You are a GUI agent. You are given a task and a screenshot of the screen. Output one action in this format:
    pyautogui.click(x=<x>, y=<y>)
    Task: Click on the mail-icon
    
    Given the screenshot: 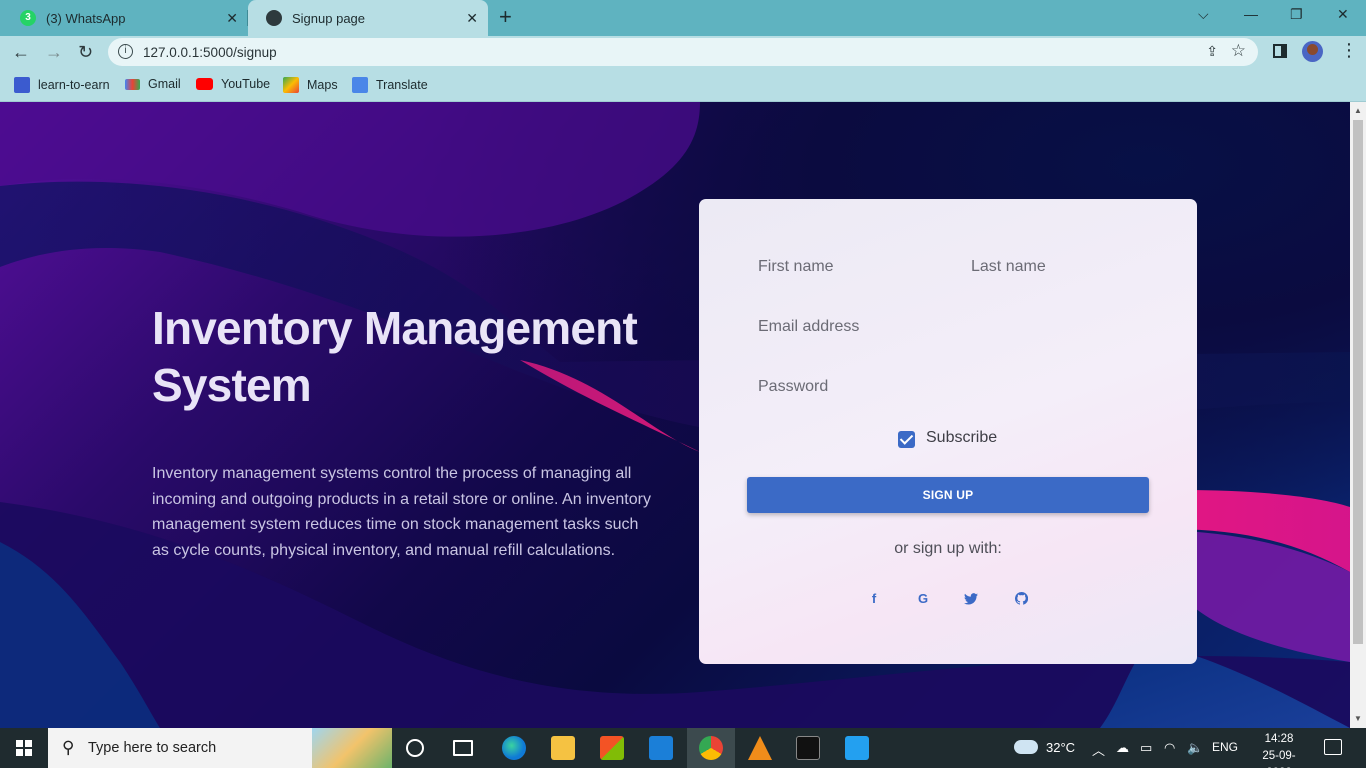 What is the action you would take?
    pyautogui.click(x=661, y=748)
    